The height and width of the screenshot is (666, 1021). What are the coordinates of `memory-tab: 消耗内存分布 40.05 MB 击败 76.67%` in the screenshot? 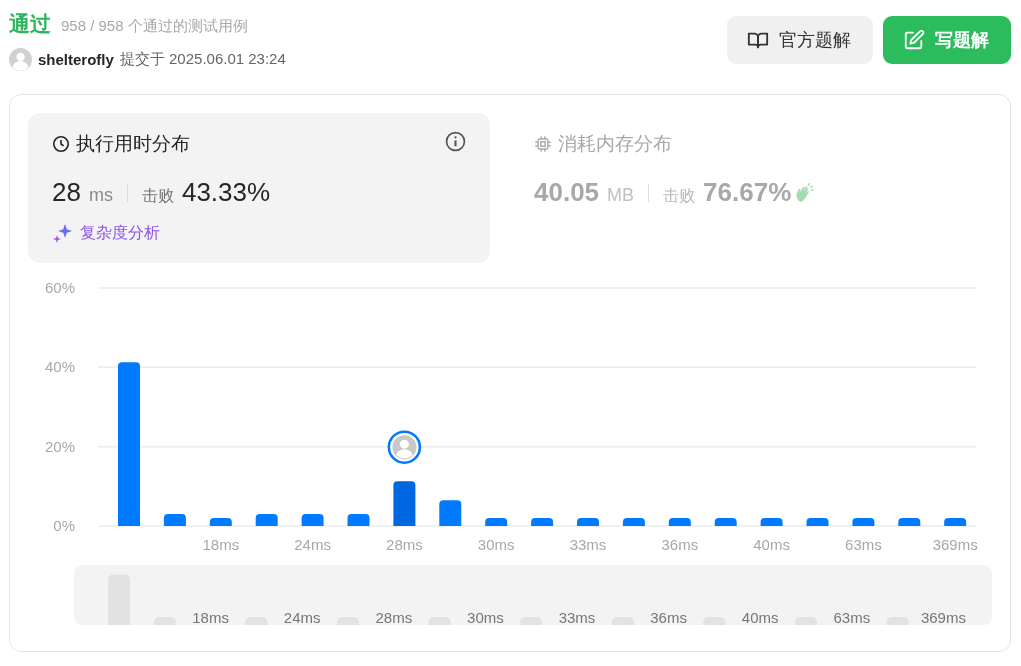 It's located at (741, 188).